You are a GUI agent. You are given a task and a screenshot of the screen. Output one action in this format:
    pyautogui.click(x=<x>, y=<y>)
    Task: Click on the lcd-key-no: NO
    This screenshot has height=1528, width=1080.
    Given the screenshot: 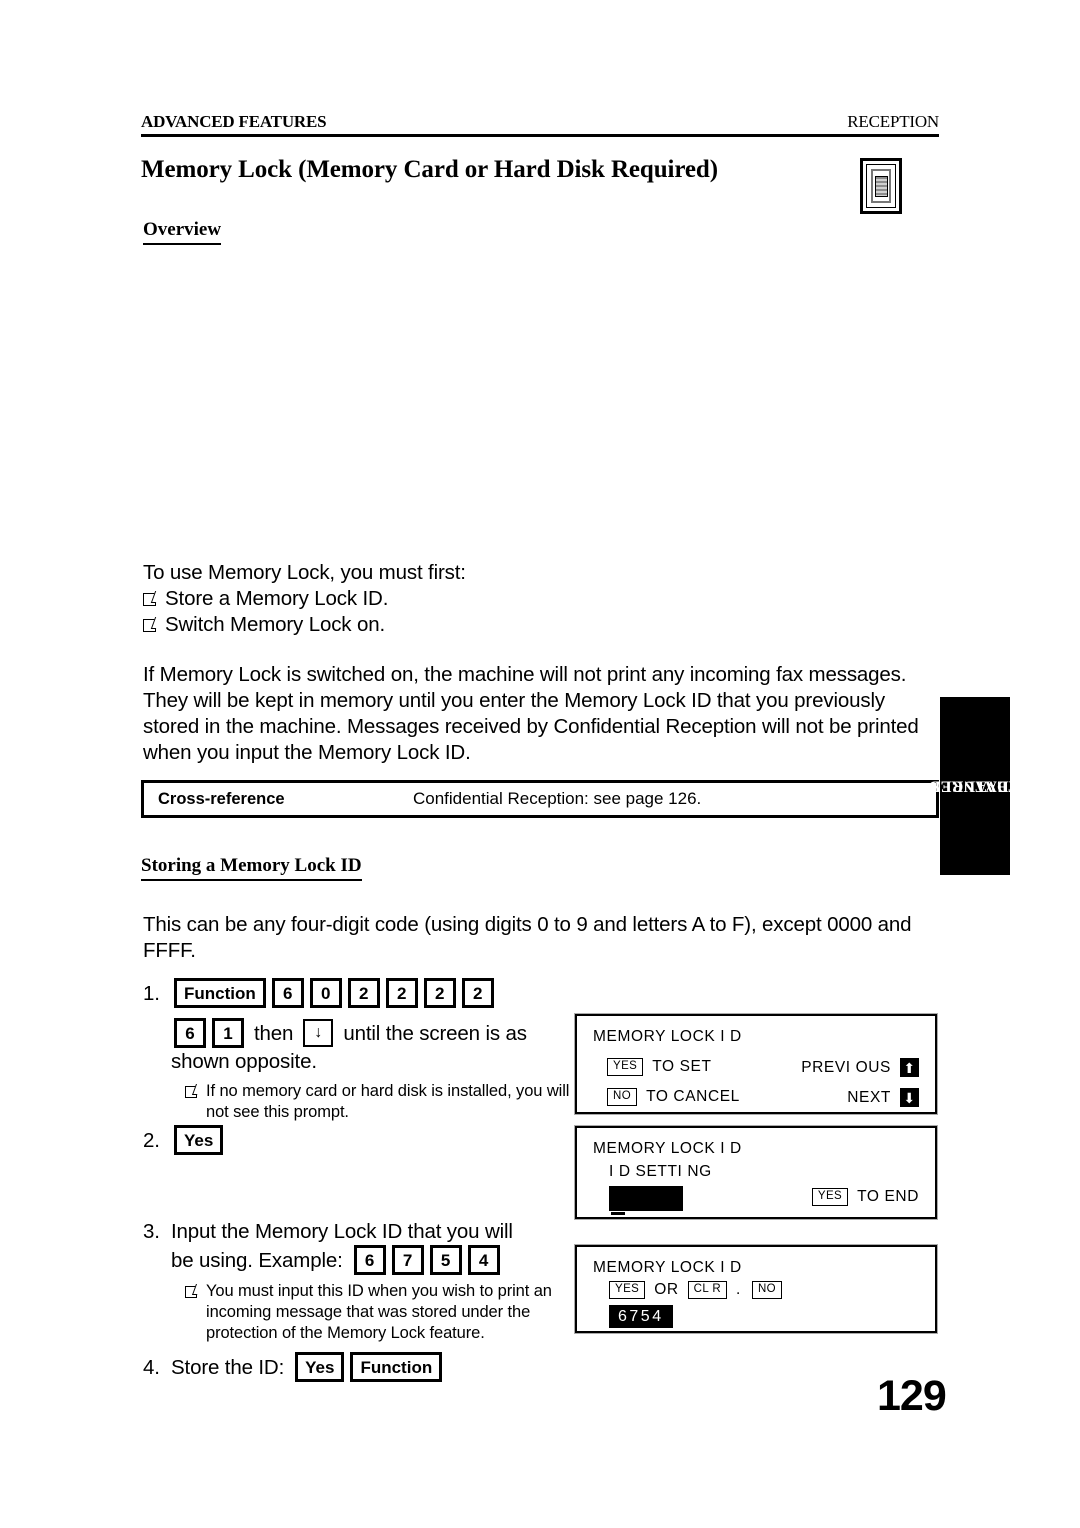 What is the action you would take?
    pyautogui.click(x=622, y=1097)
    